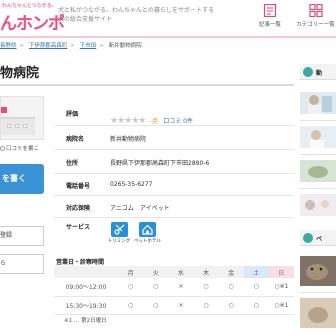 Image resolution: width=336 pixels, height=336 pixels. Describe the element at coordinates (168, 37) in the screenshot. I see `header-divider` at that location.